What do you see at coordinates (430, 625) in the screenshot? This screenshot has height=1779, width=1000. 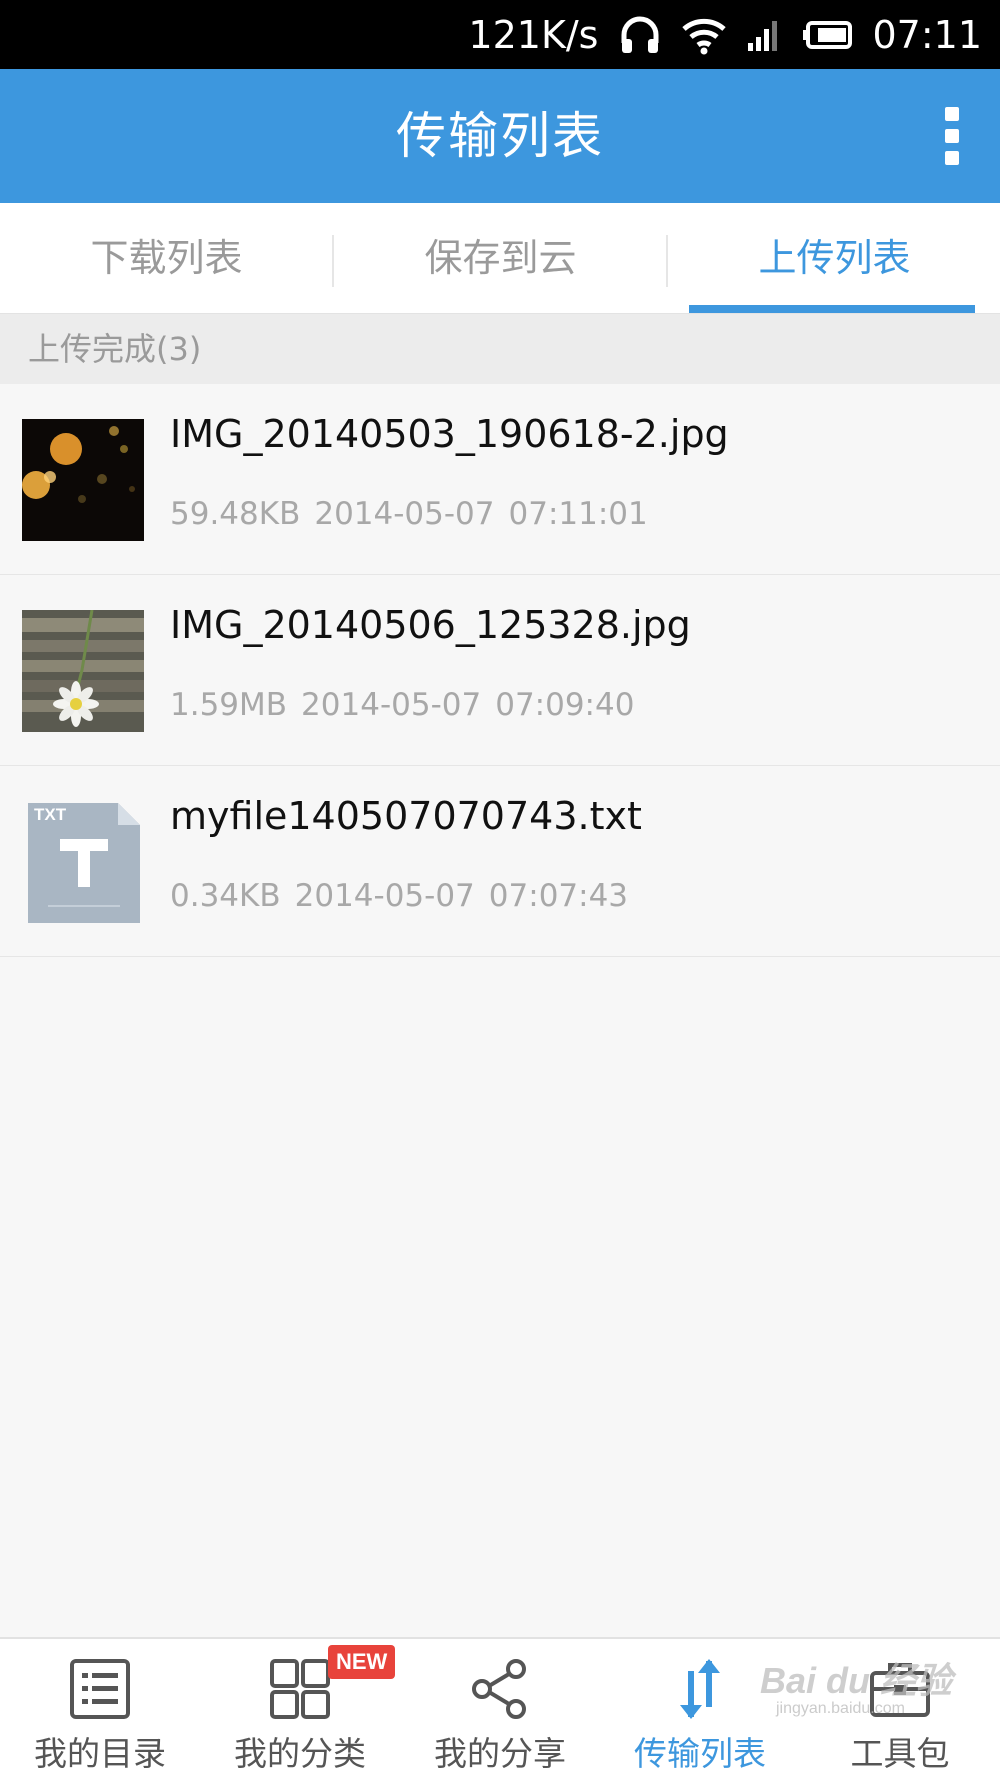 I see `file-name: IMG_20140506_125328.jpg` at bounding box center [430, 625].